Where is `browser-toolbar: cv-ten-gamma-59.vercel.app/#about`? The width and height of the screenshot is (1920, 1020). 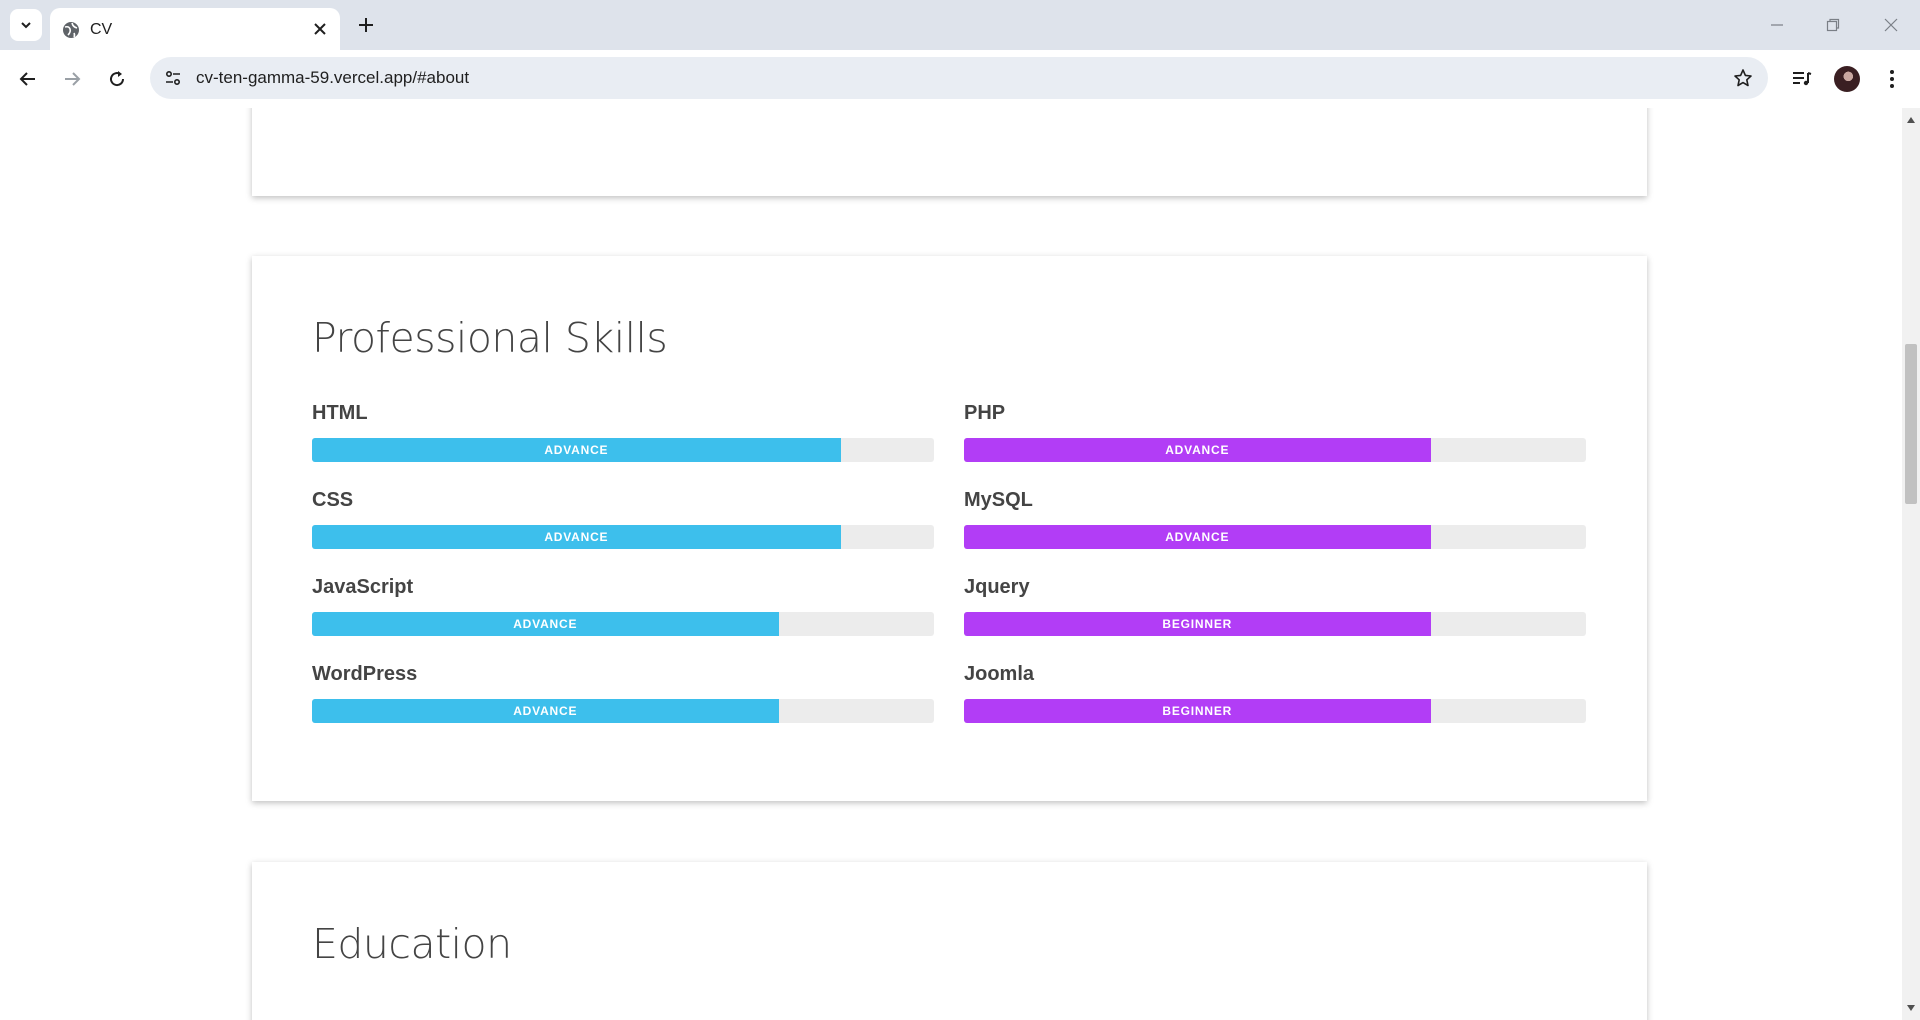 browser-toolbar: cv-ten-gamma-59.vercel.app/#about is located at coordinates (960, 79).